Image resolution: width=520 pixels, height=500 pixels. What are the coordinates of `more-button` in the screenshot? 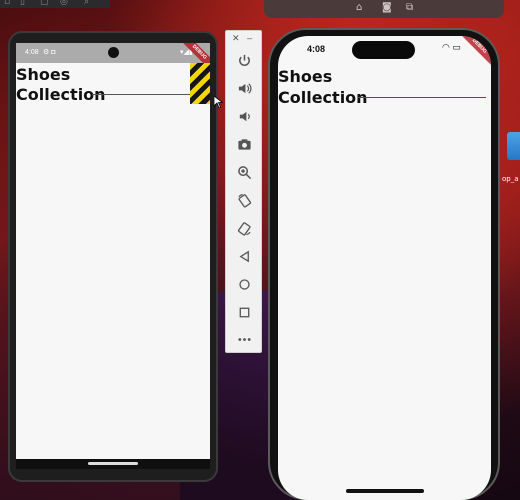 It's located at (244, 339).